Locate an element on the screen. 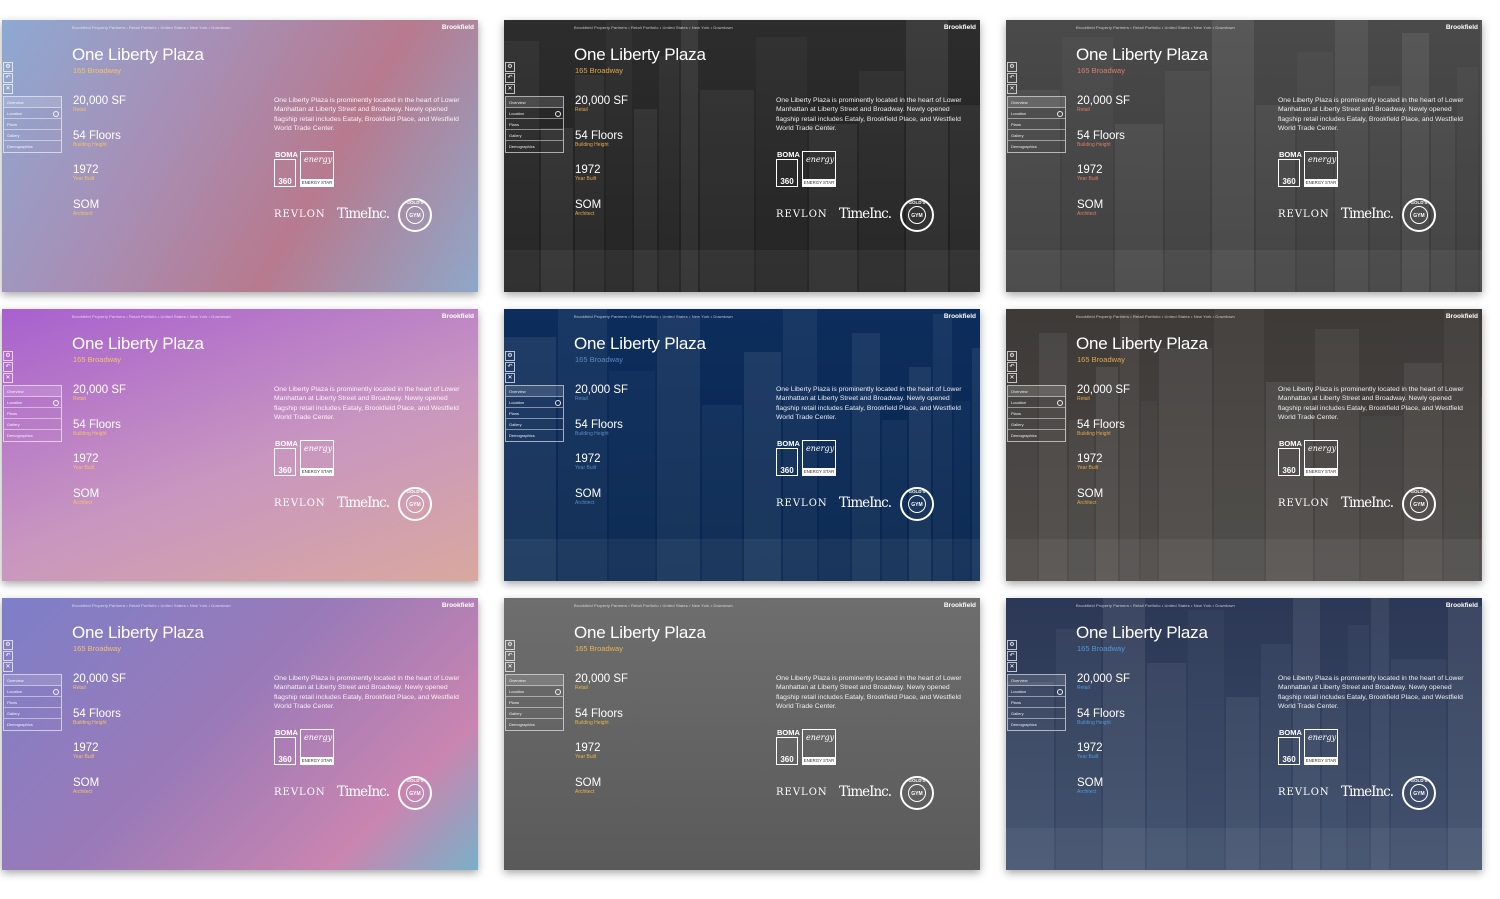 Image resolution: width=1500 pixels, height=899 pixels. stat-area: 20,000 SF Retail is located at coordinates (601, 682).